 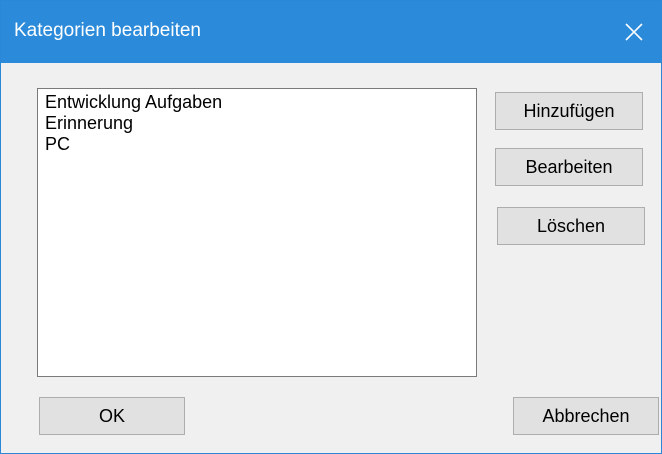 What do you see at coordinates (571, 226) in the screenshot?
I see `delete-button: Löschen` at bounding box center [571, 226].